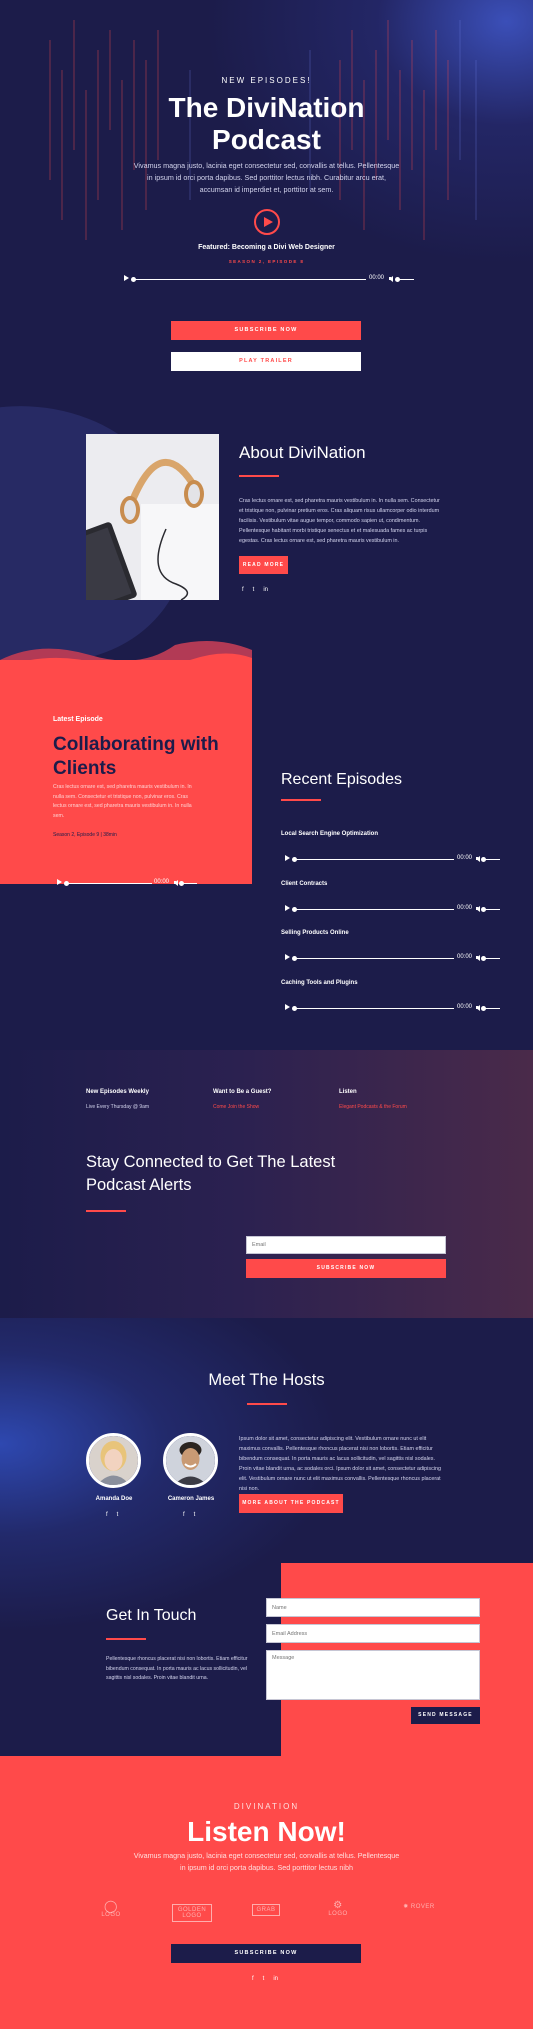 This screenshot has width=533, height=2029. What do you see at coordinates (373, 1675) in the screenshot?
I see `contact-message-input` at bounding box center [373, 1675].